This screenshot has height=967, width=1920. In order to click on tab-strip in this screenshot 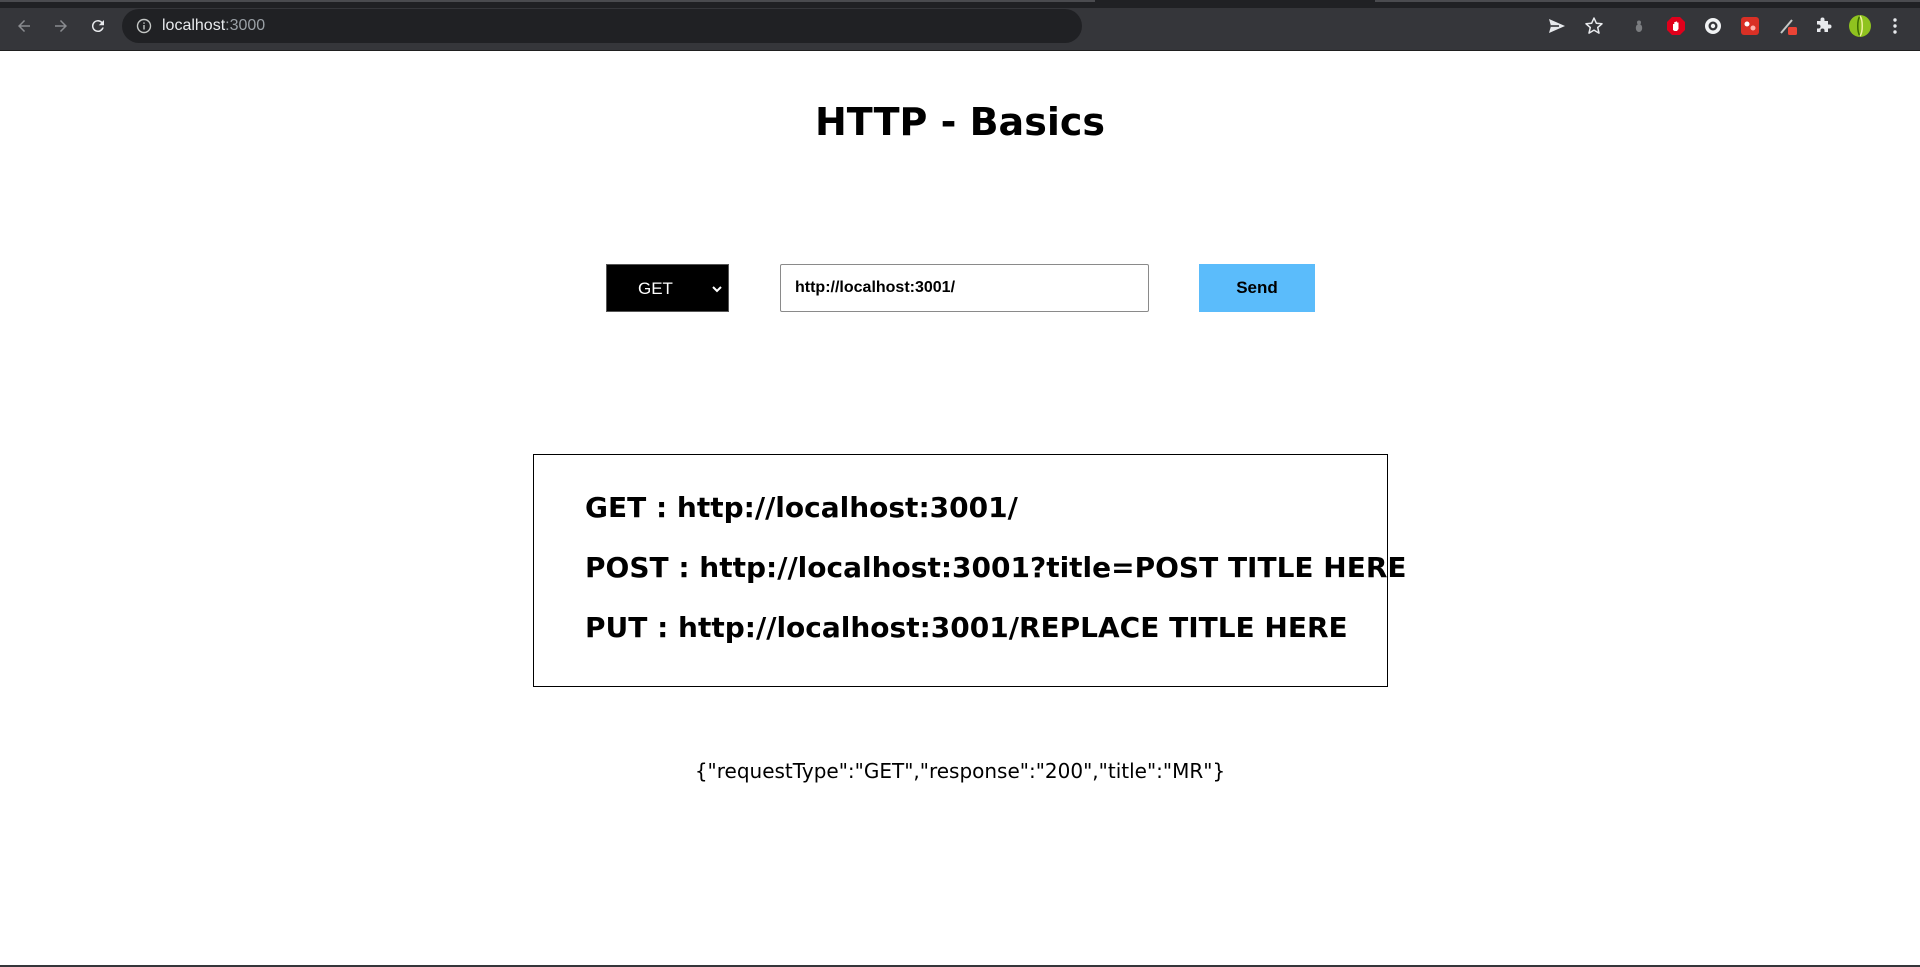, I will do `click(960, 4)`.